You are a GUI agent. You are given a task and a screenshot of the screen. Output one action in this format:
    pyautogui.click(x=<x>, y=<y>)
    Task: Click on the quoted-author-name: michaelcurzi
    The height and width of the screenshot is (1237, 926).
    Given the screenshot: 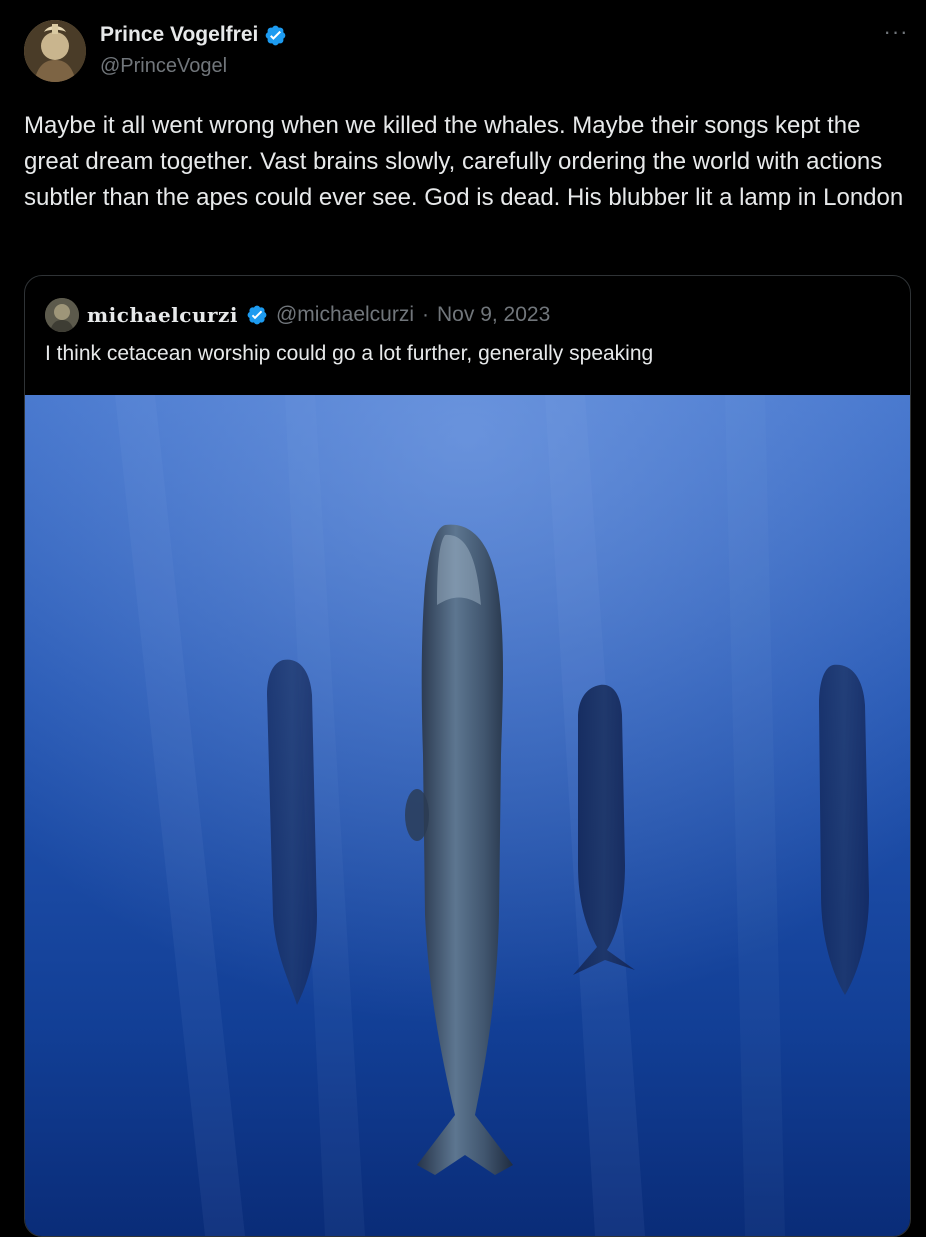 What is the action you would take?
    pyautogui.click(x=162, y=315)
    